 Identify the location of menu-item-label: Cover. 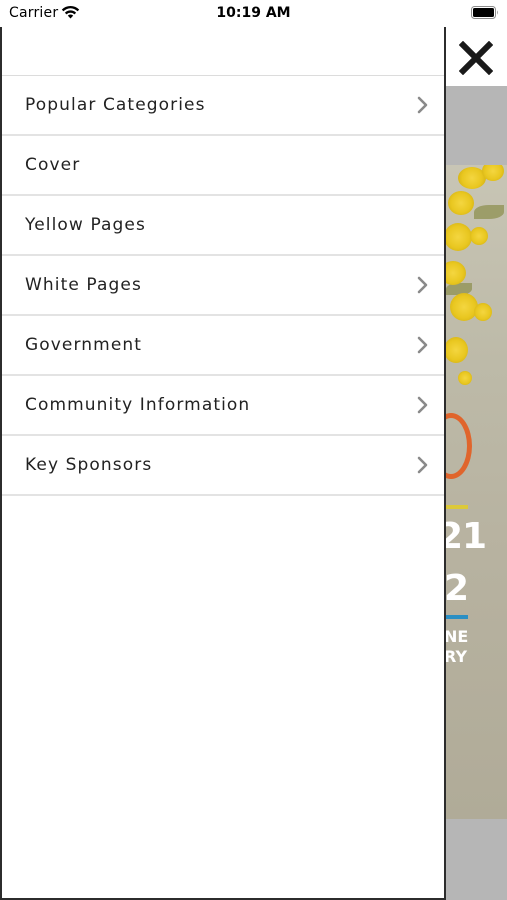
(53, 165).